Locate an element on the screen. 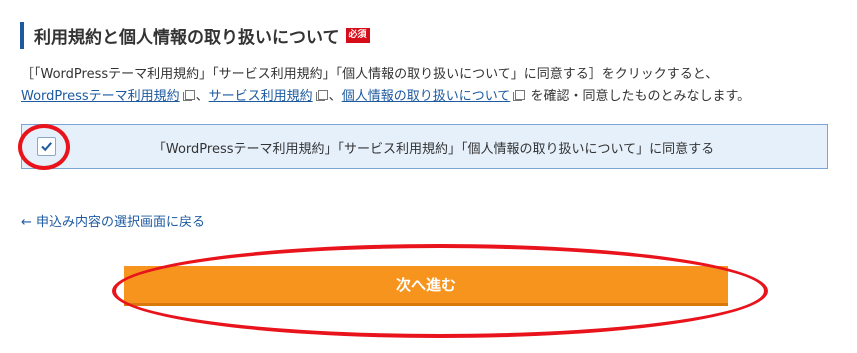  required-badge: 必須 is located at coordinates (357, 35).